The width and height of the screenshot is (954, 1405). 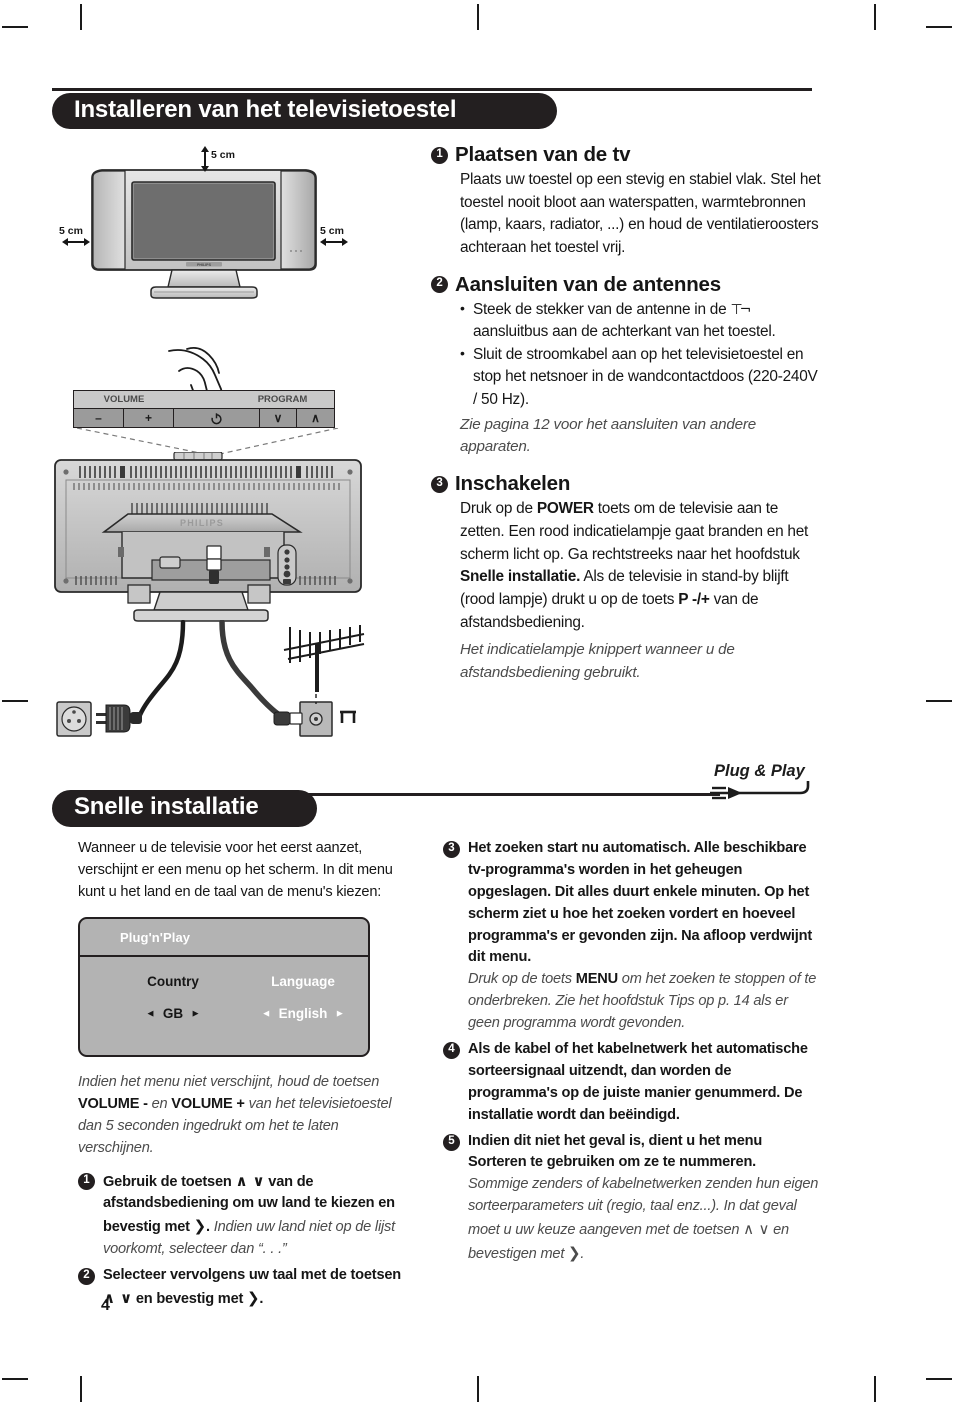 I want to click on quick-item-5-number: 5, so click(x=451, y=1142).